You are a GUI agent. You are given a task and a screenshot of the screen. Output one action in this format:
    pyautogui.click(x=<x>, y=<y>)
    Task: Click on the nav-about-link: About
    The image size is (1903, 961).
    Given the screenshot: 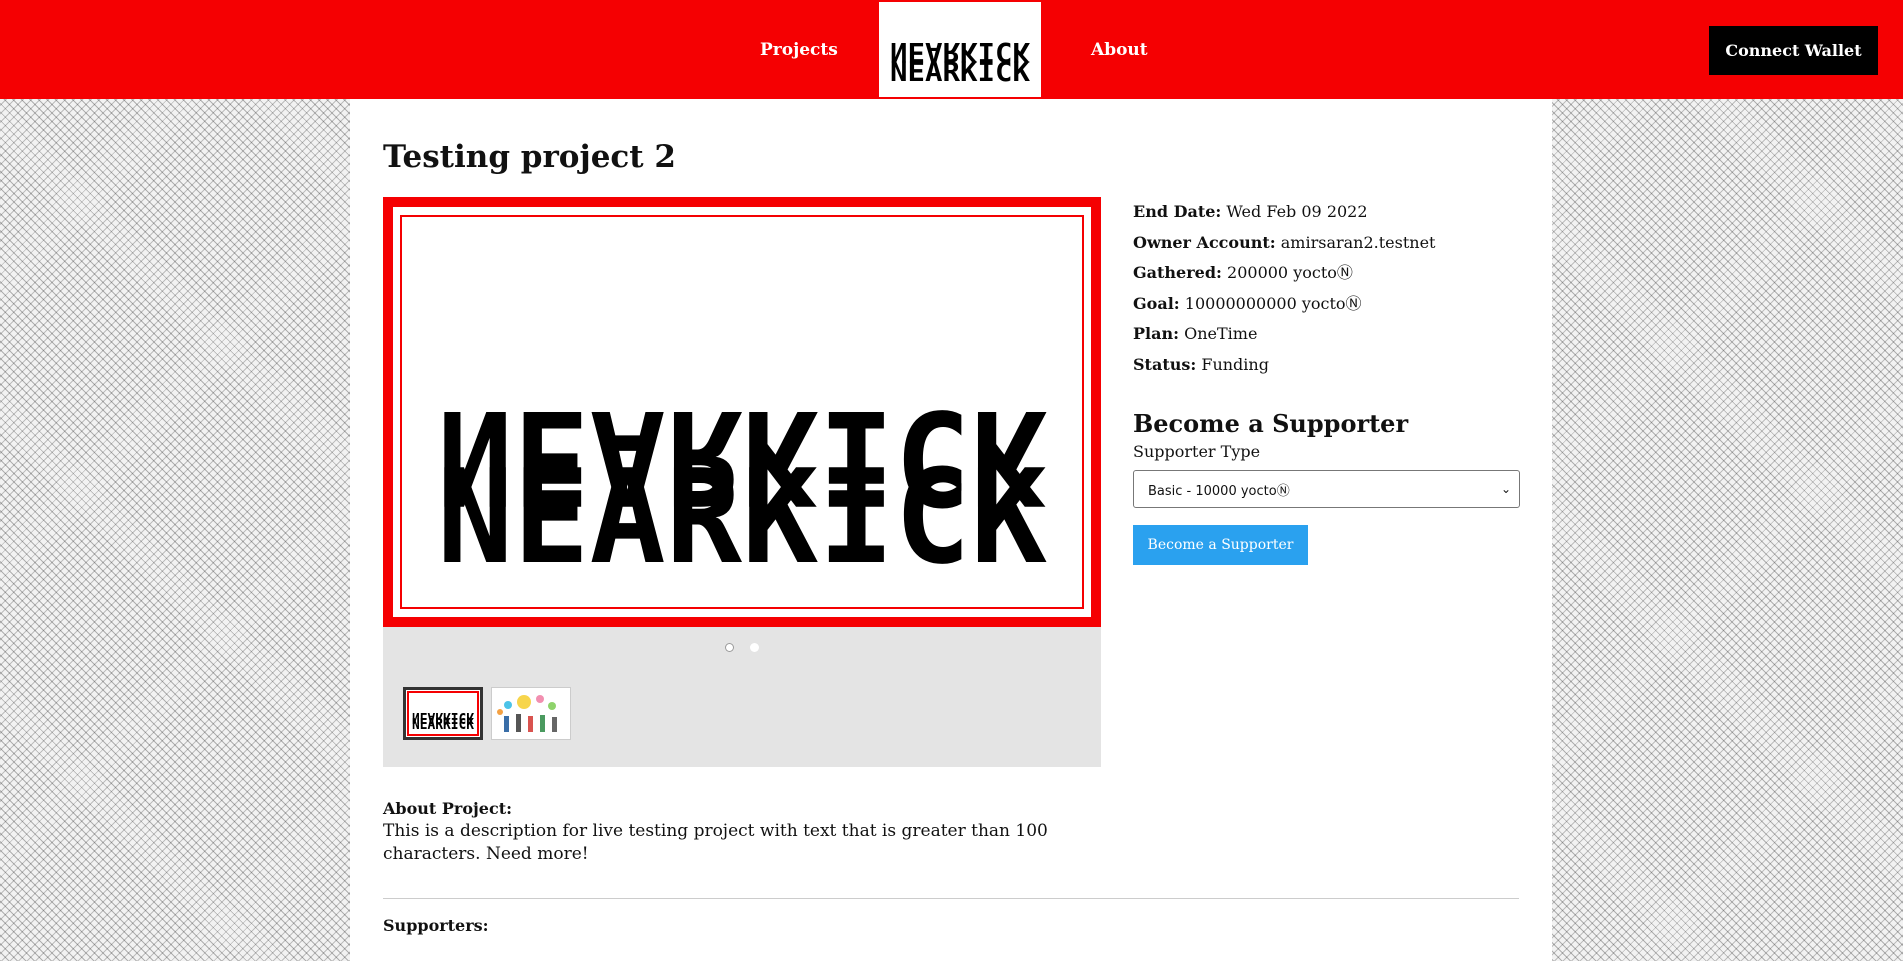 What is the action you would take?
    pyautogui.click(x=1119, y=50)
    